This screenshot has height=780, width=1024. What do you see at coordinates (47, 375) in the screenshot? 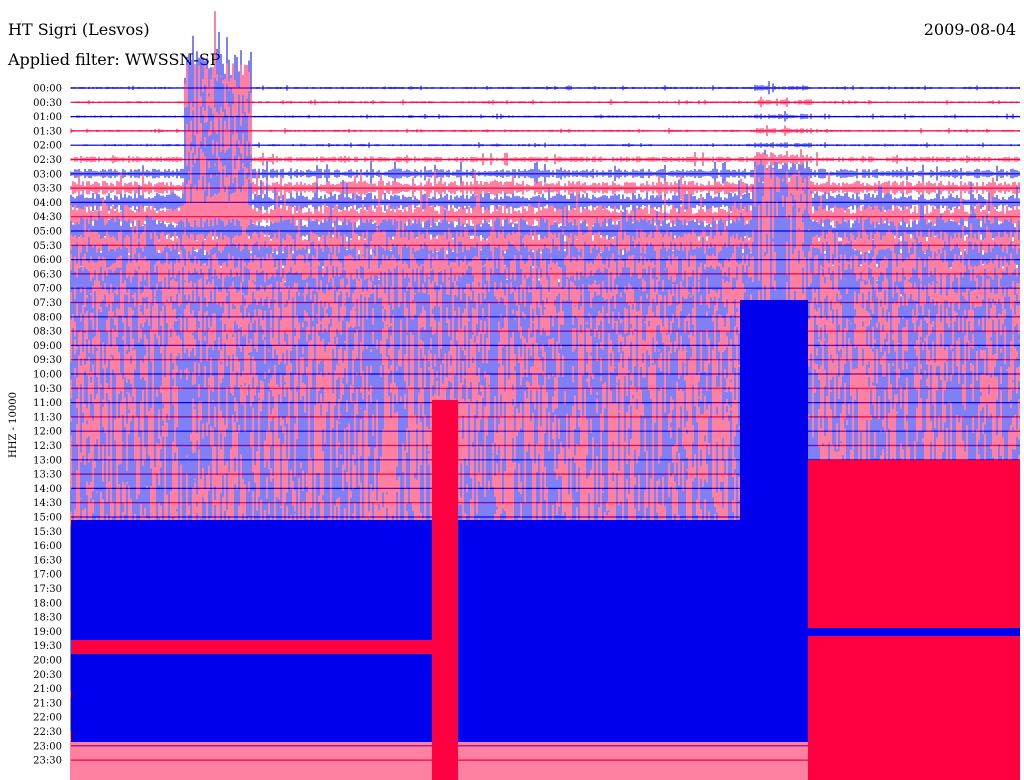
I see `time-tick-label: 10:00` at bounding box center [47, 375].